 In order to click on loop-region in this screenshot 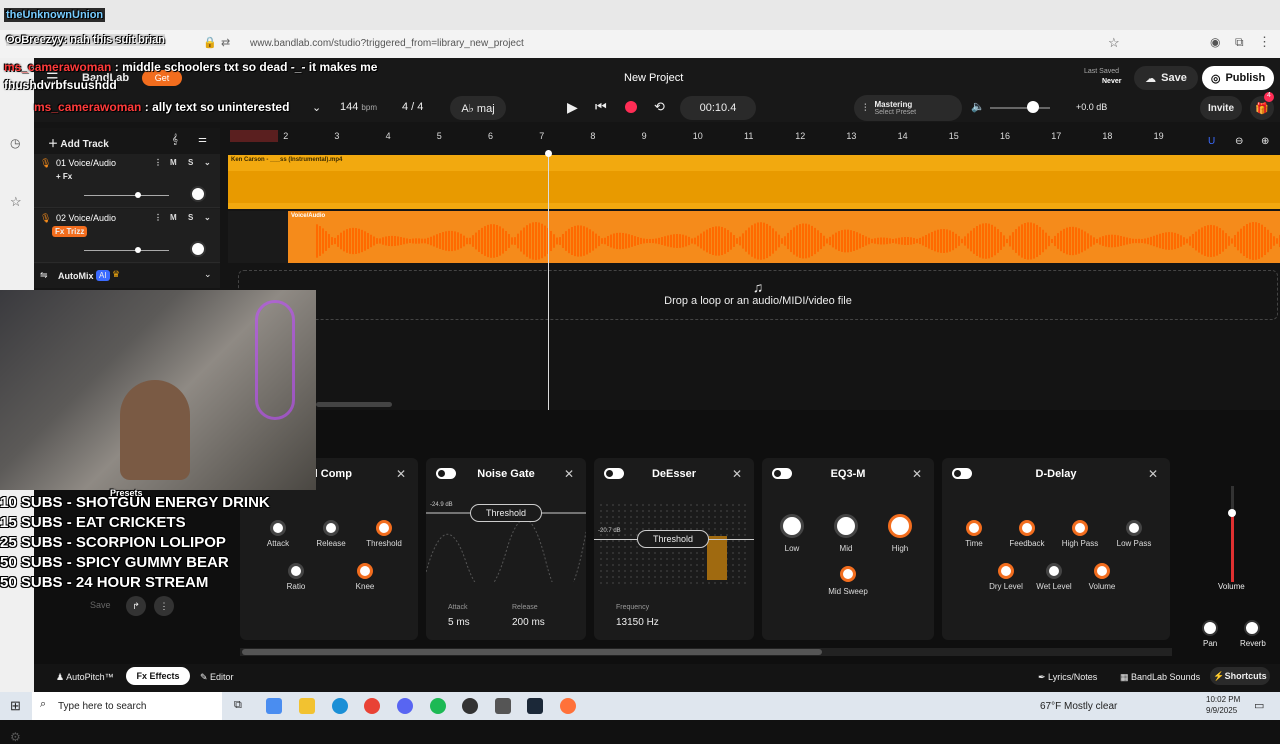, I will do `click(254, 136)`.